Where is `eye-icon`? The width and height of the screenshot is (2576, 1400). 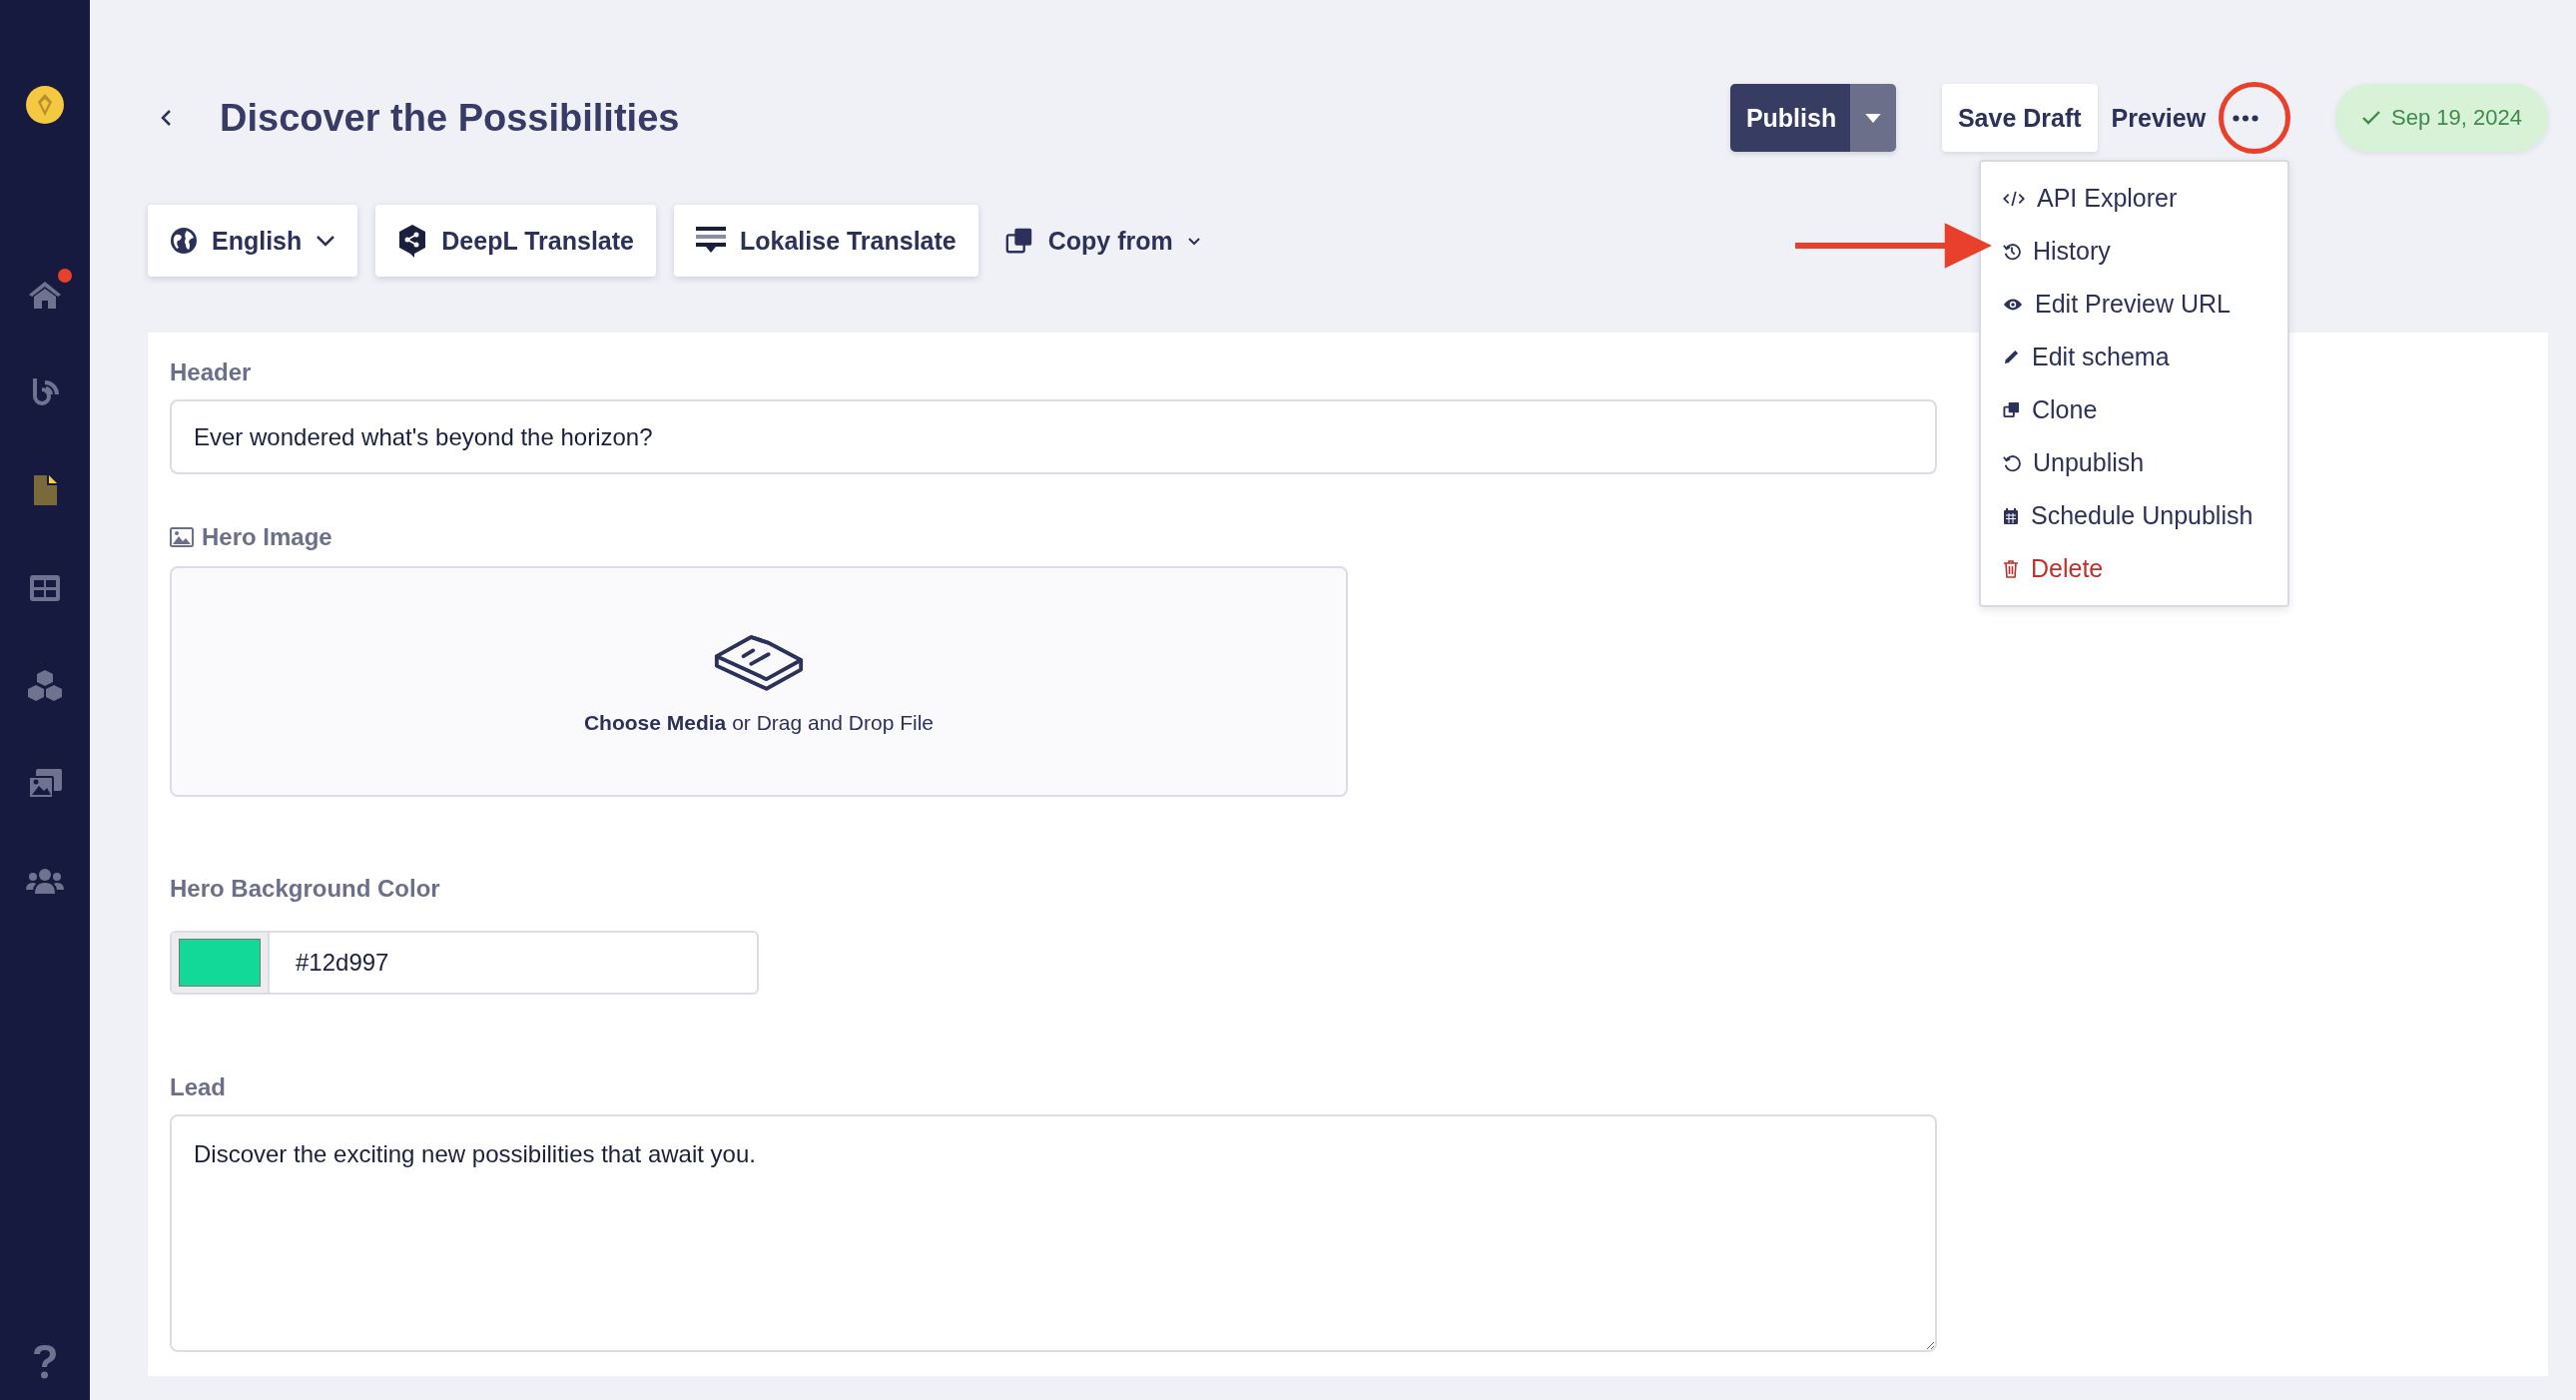
eye-icon is located at coordinates (2013, 304).